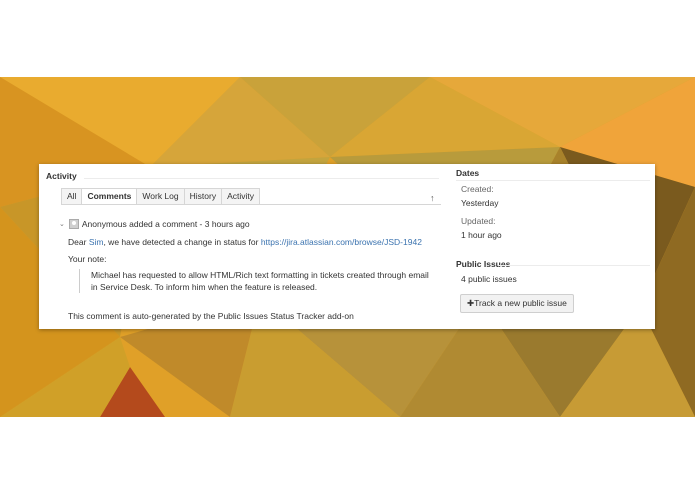 This screenshot has width=695, height=494. What do you see at coordinates (261, 178) in the screenshot?
I see `heading-divider` at bounding box center [261, 178].